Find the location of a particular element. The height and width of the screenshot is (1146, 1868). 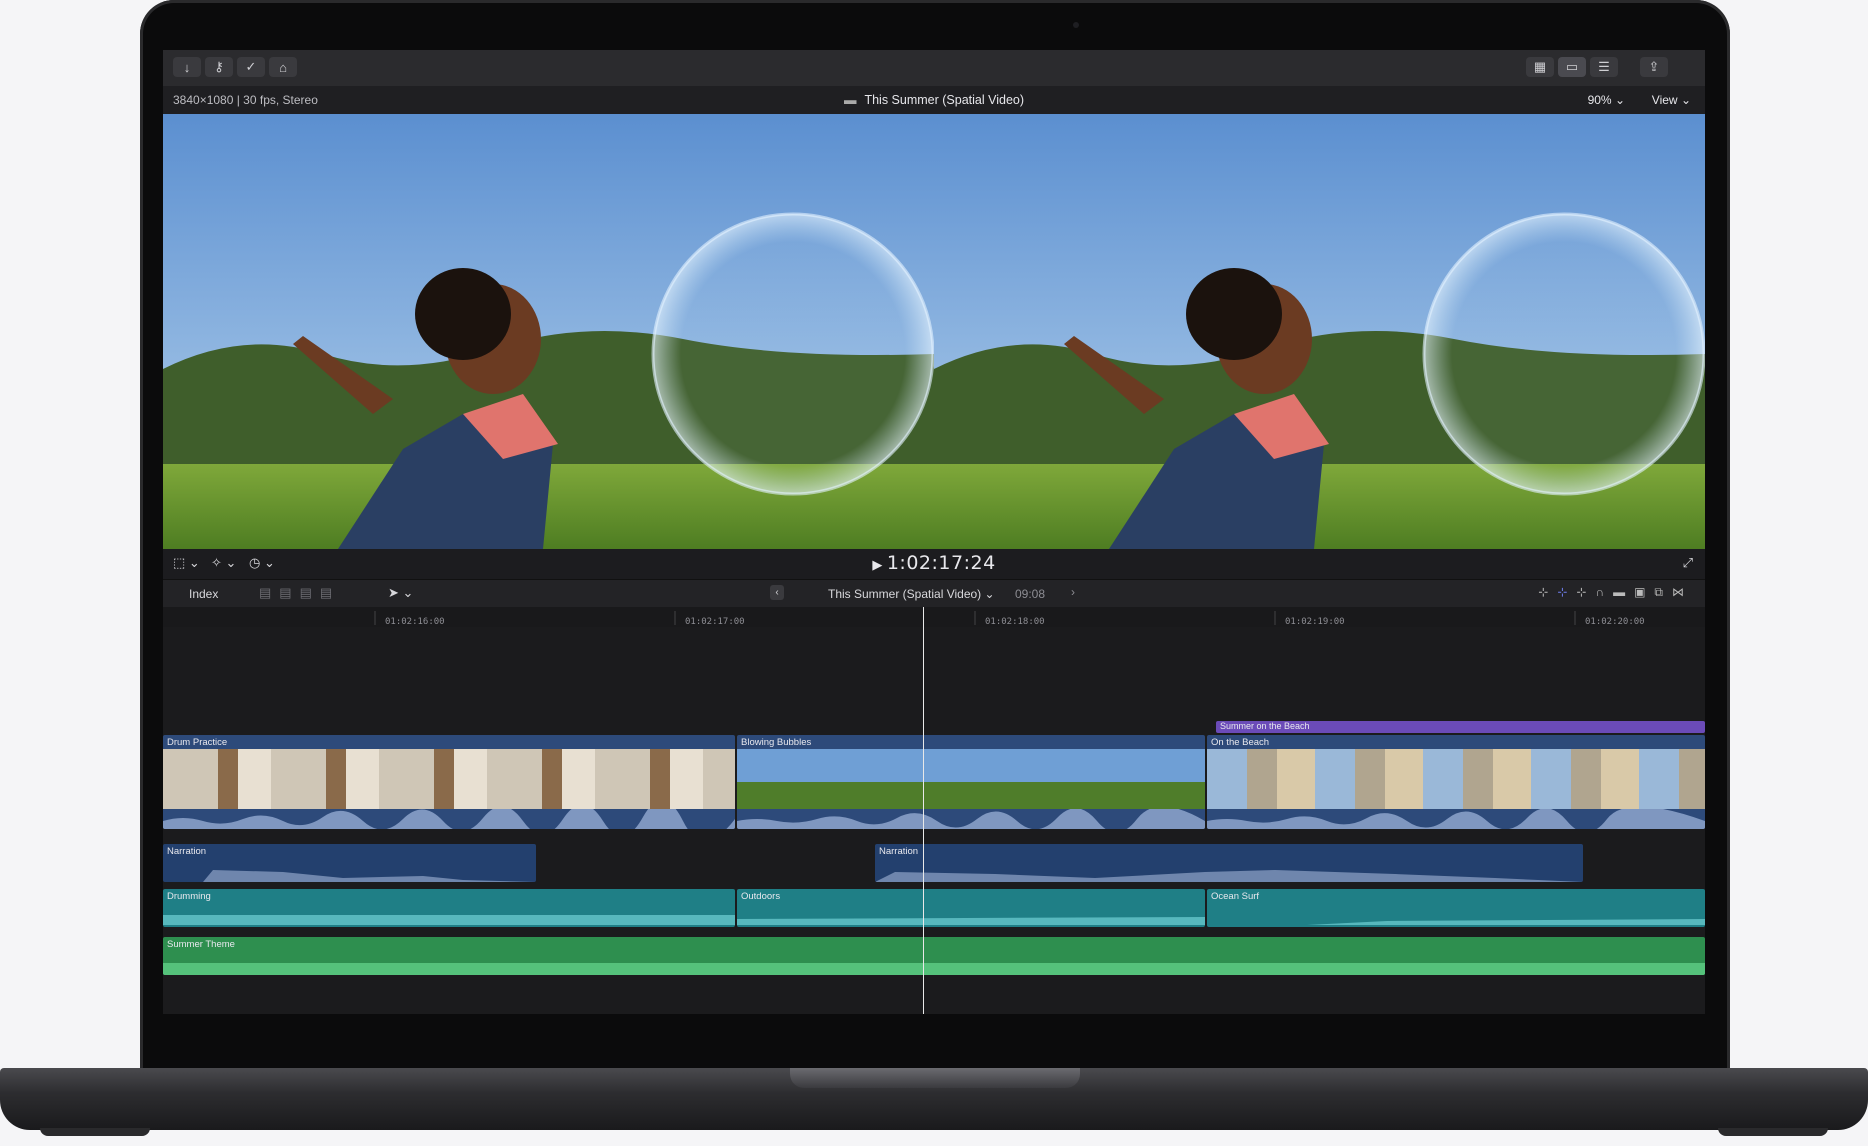

clapper-icon: ▬ is located at coordinates (850, 100).